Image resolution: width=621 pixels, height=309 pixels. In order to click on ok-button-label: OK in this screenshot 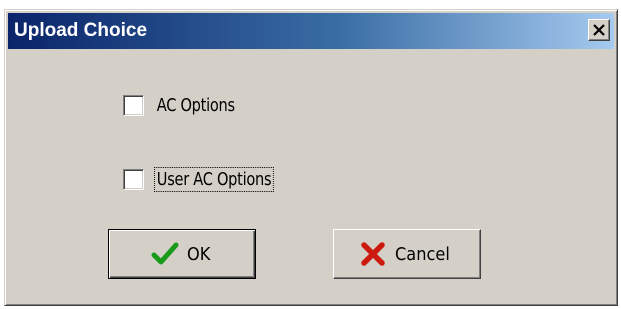, I will do `click(199, 254)`.